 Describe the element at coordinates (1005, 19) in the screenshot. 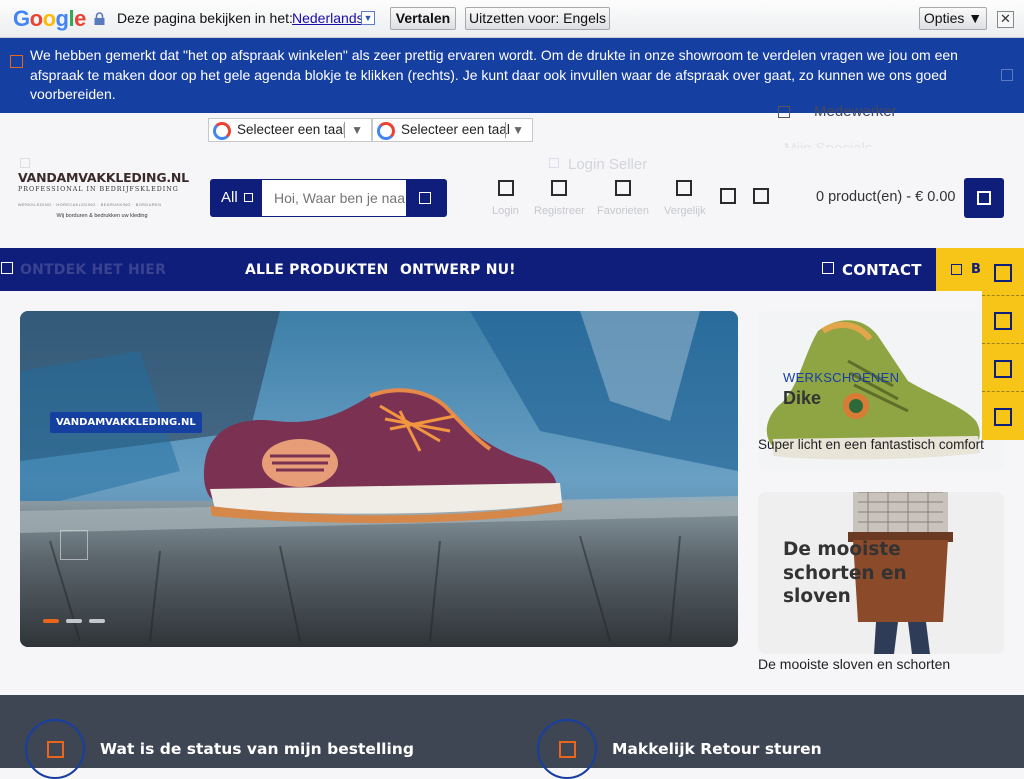

I see `close-icon: ✕` at that location.